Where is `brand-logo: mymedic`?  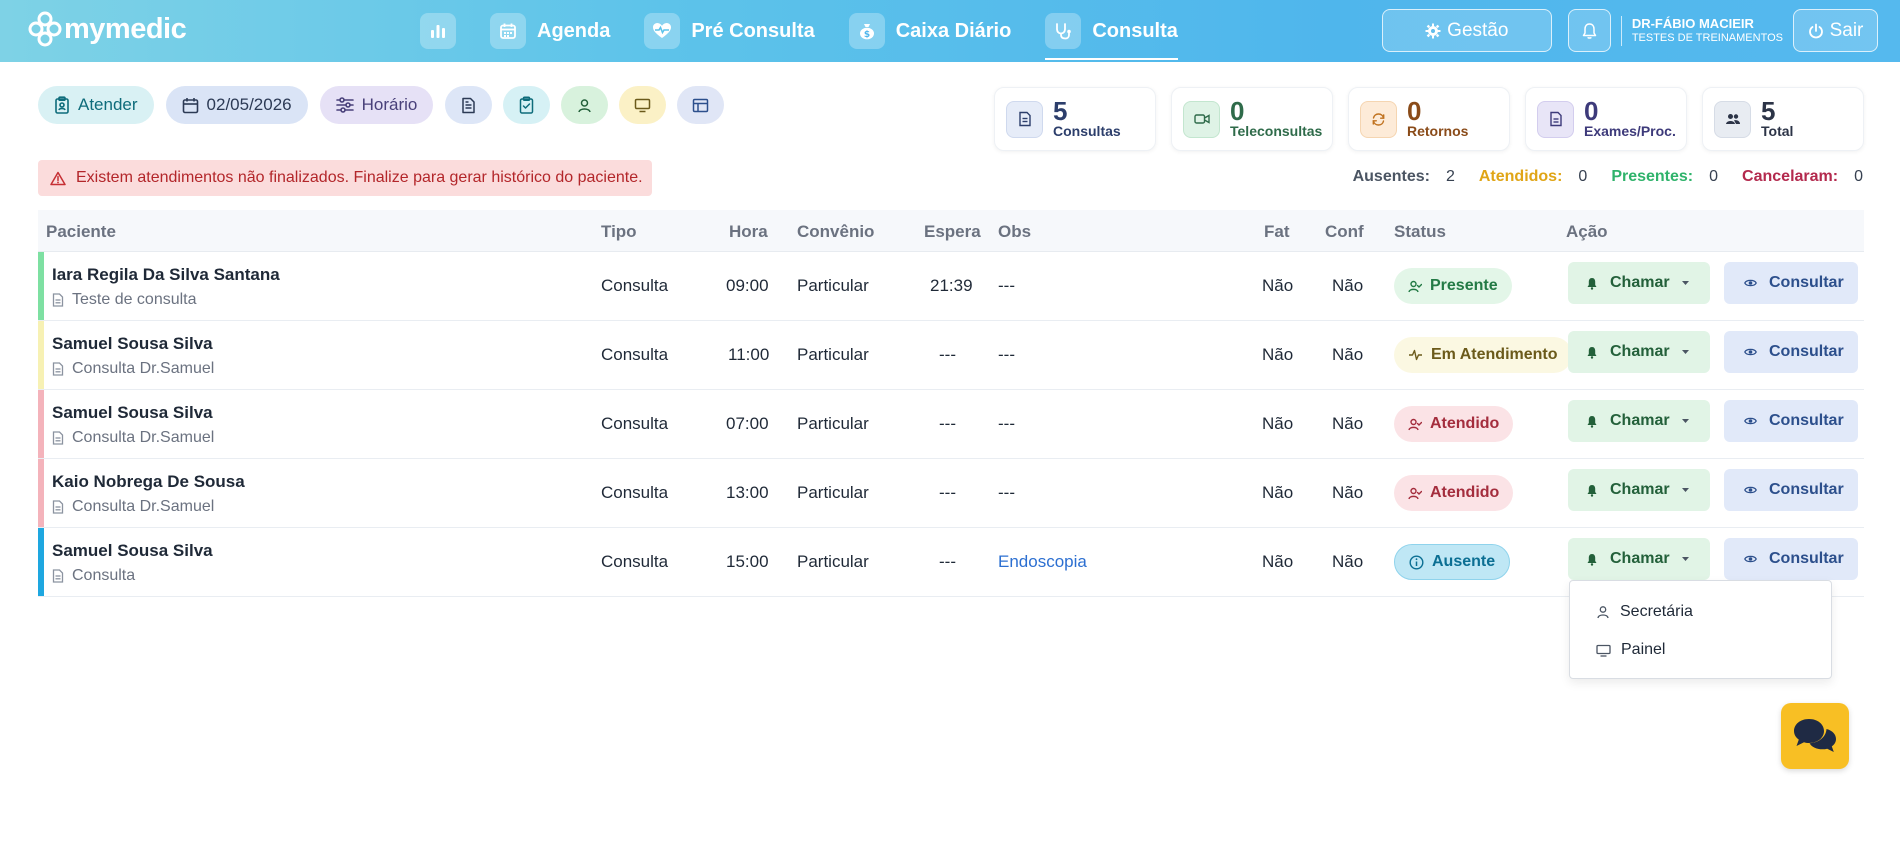
brand-logo: mymedic is located at coordinates (107, 29).